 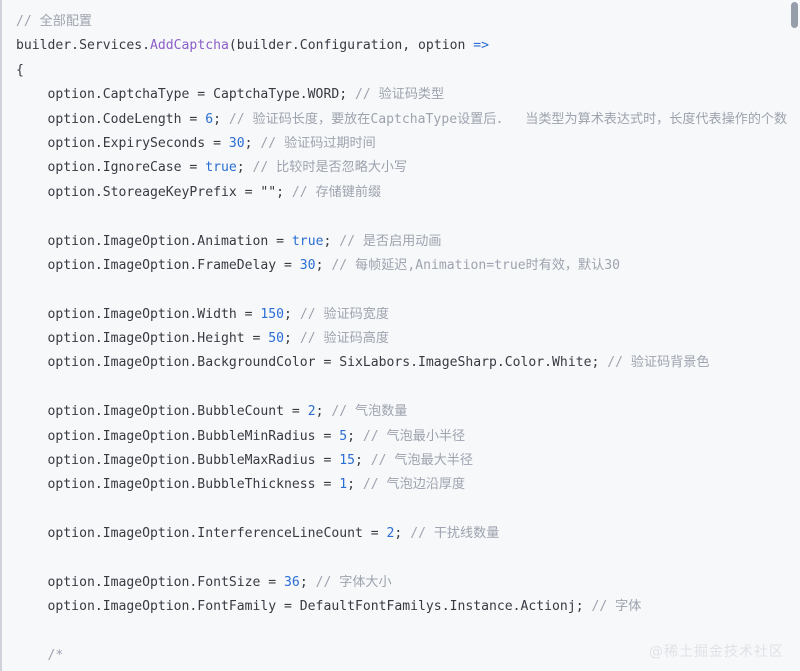 I want to click on code-line: option.ImageOption.Height = 50; // 验证码高度, so click(x=202, y=339).